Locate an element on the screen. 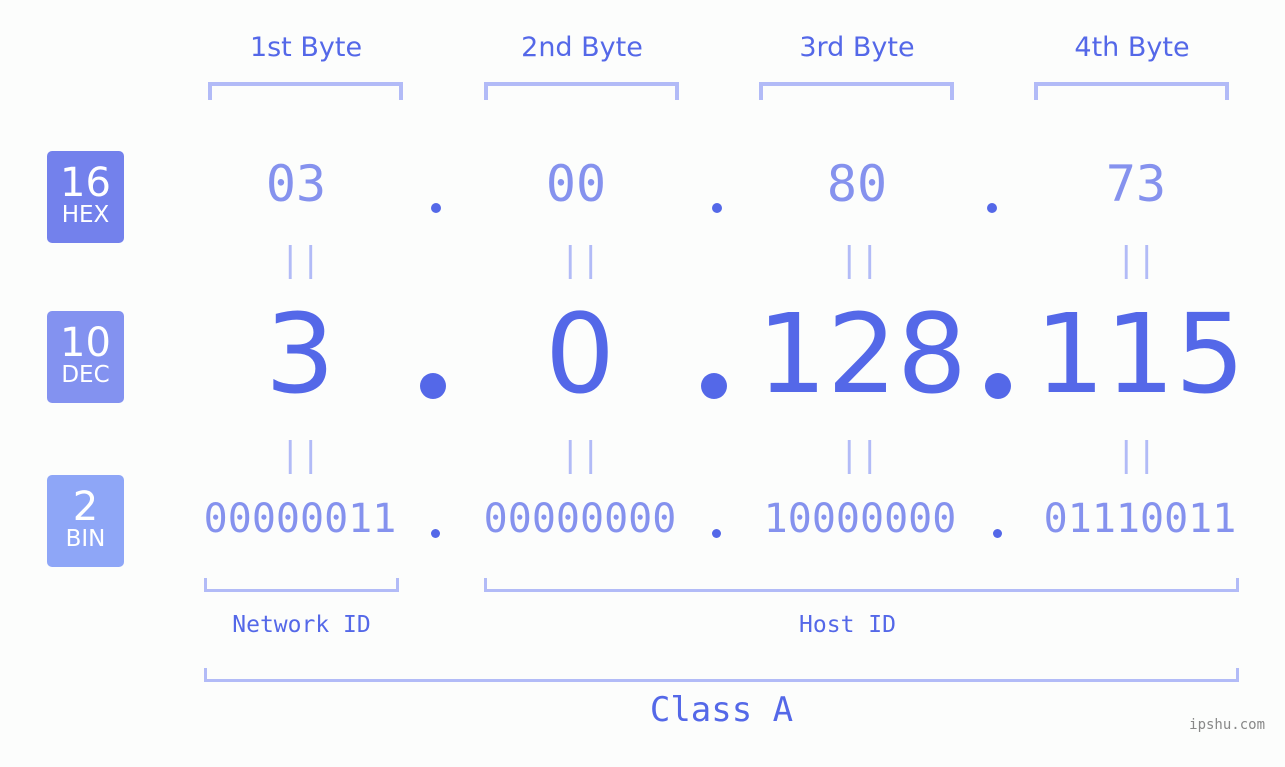 The width and height of the screenshot is (1285, 767). byte-header-2: 2nd Byte is located at coordinates (582, 47).